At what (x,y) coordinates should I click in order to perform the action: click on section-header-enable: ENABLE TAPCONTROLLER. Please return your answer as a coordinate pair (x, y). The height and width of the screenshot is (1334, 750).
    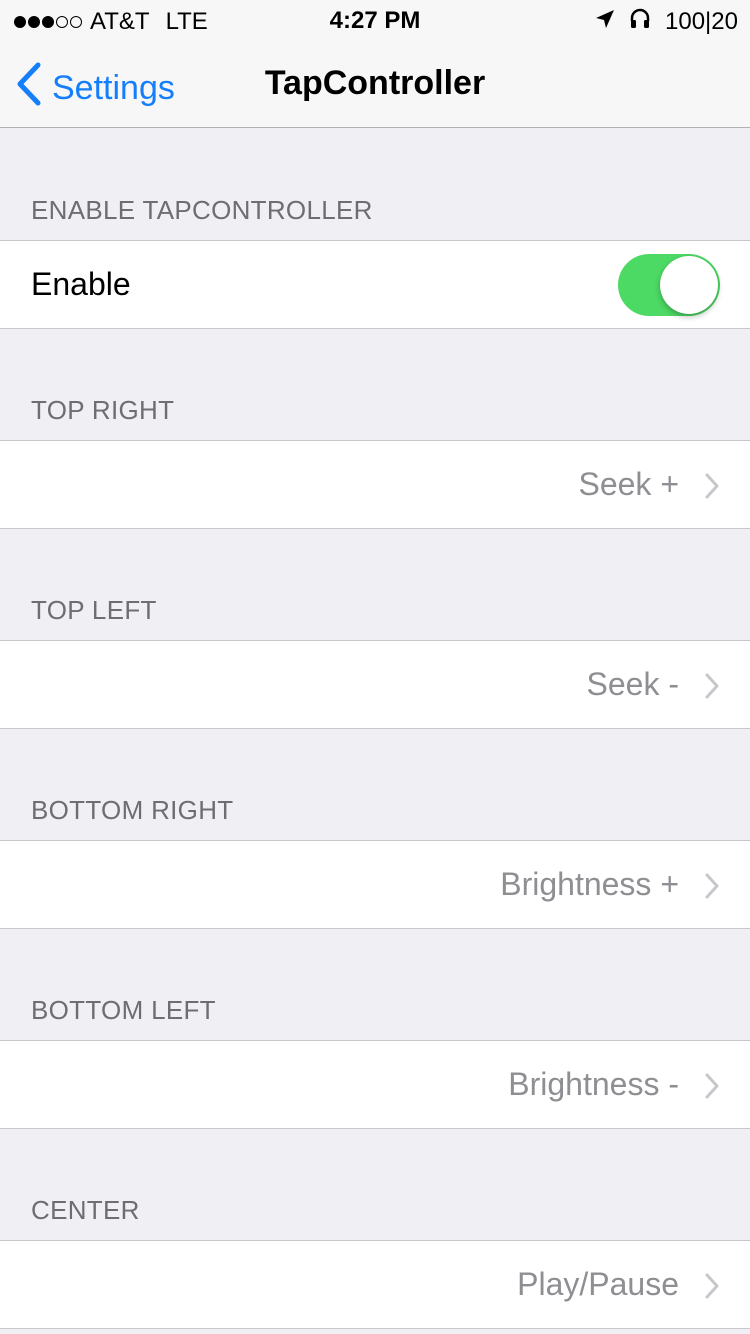
    Looking at the image, I should click on (202, 210).